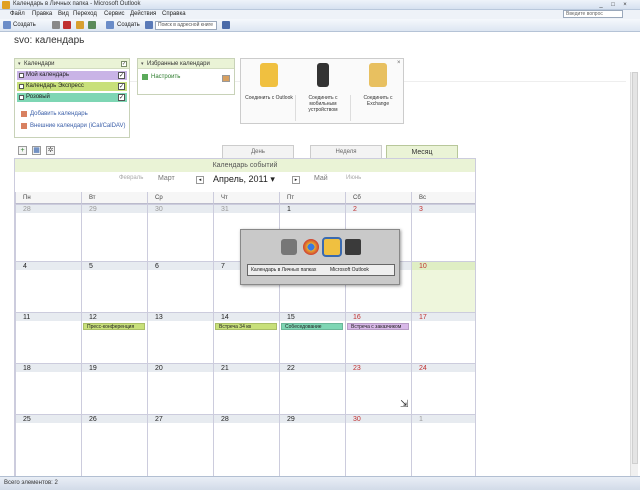 The height and width of the screenshot is (490, 640). I want to click on day-cell: 15, so click(312, 337).